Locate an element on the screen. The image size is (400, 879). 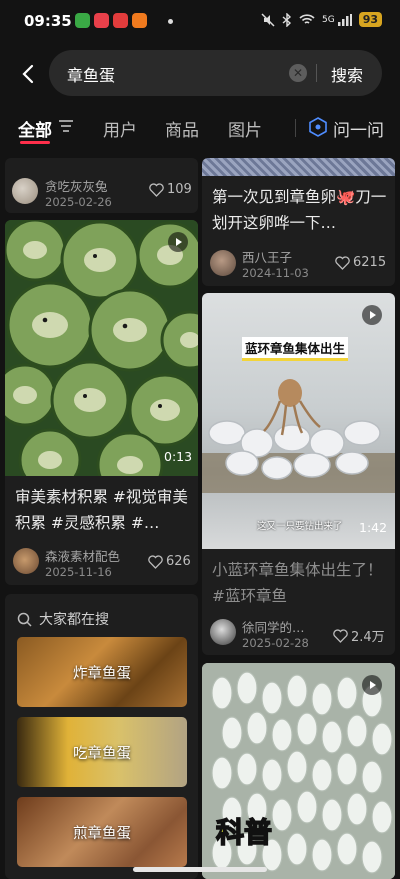
suggestion-item: 煎章鱼蛋 is located at coordinates (102, 832).